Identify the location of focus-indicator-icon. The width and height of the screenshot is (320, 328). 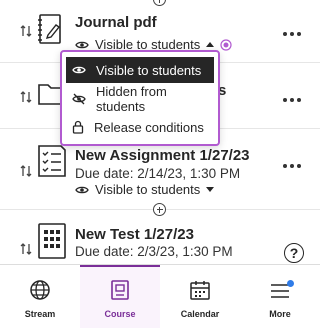
(226, 44).